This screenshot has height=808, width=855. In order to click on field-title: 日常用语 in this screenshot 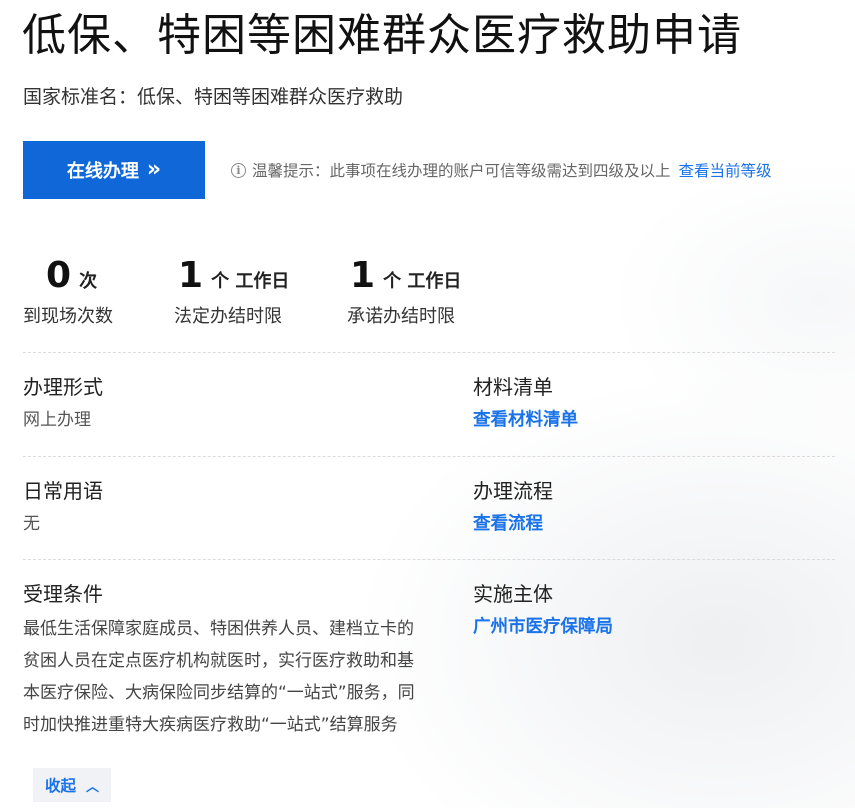, I will do `click(63, 491)`.